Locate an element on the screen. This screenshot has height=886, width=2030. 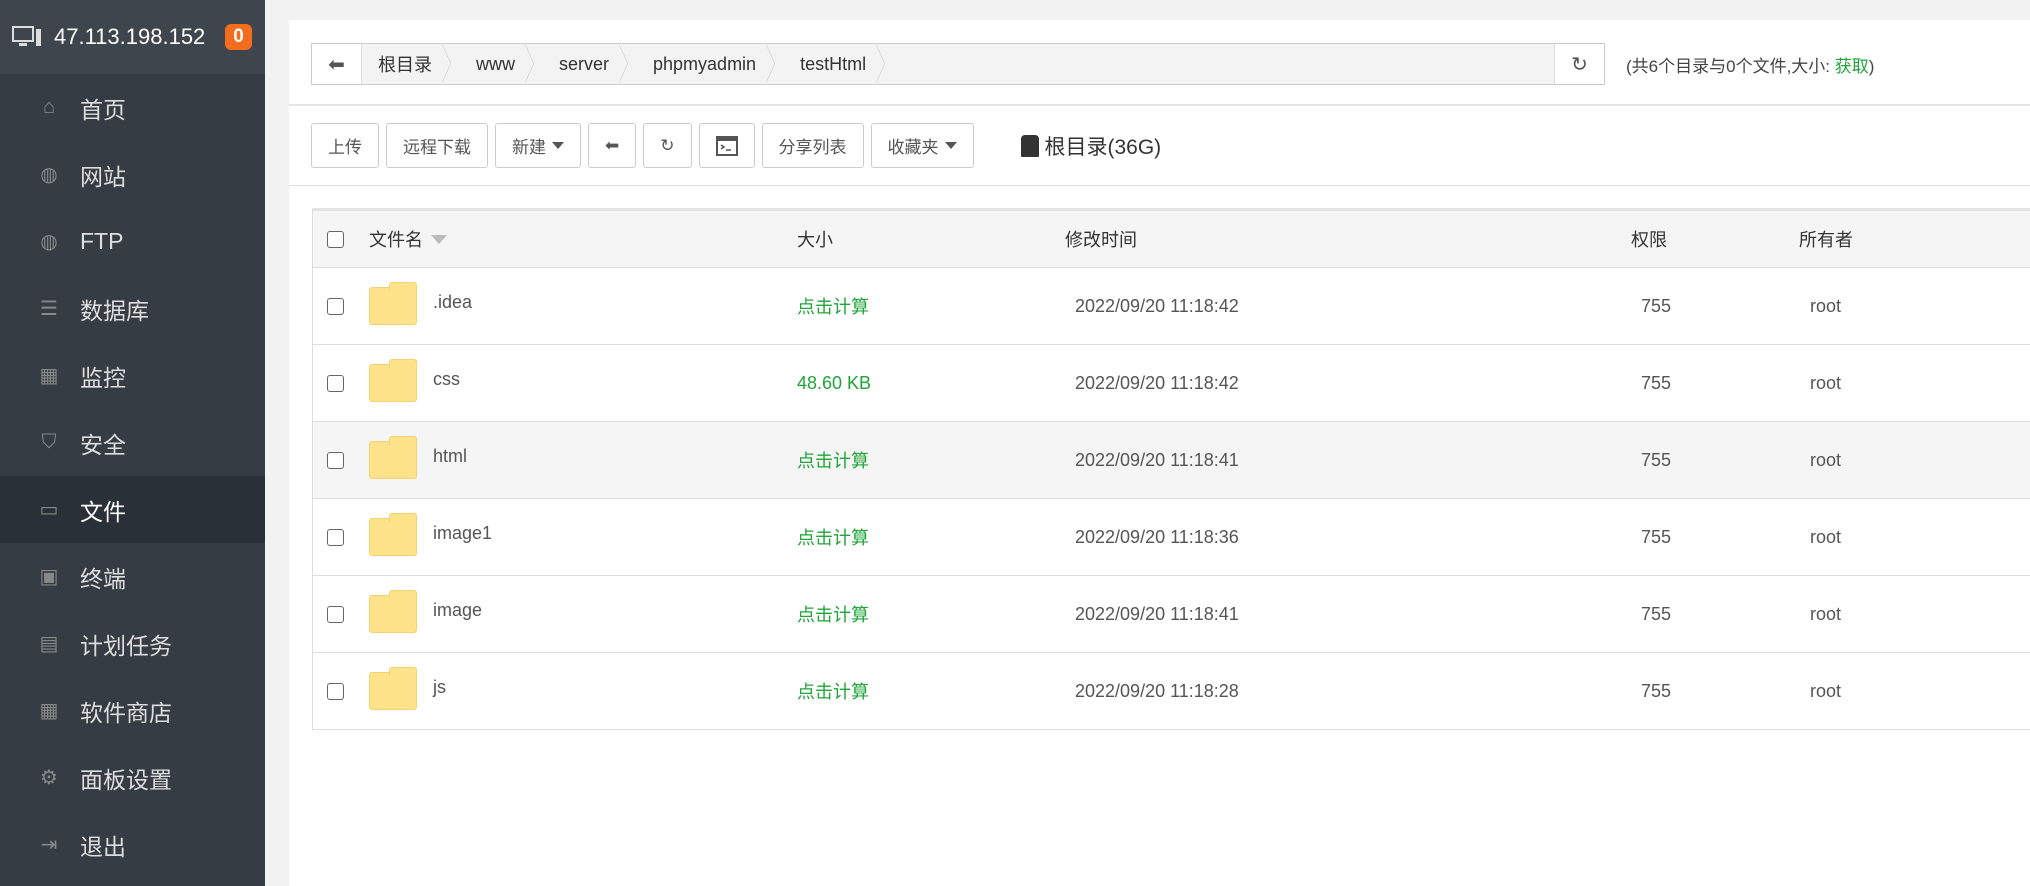
get-size-link: 获取 is located at coordinates (1852, 66).